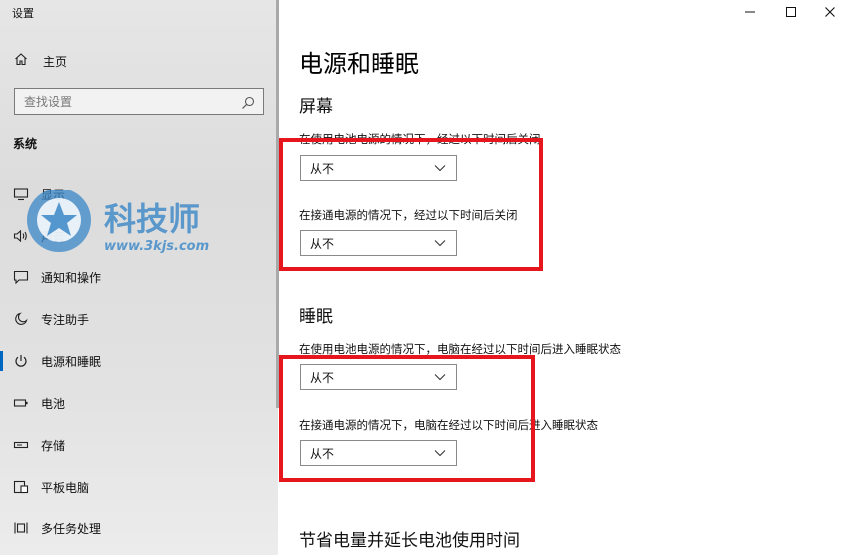 The image size is (850, 555). What do you see at coordinates (71, 361) in the screenshot?
I see `sidebar-item-label: 电源和睡眠` at bounding box center [71, 361].